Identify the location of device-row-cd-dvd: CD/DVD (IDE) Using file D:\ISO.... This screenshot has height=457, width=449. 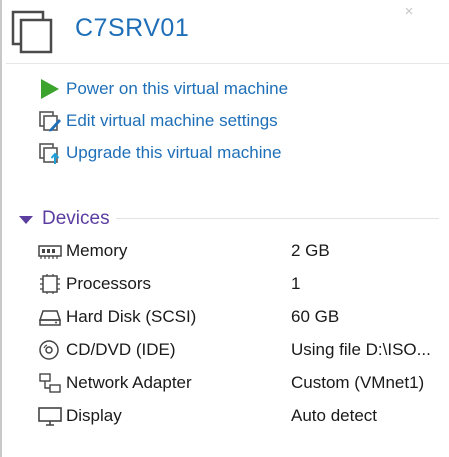
(224, 350).